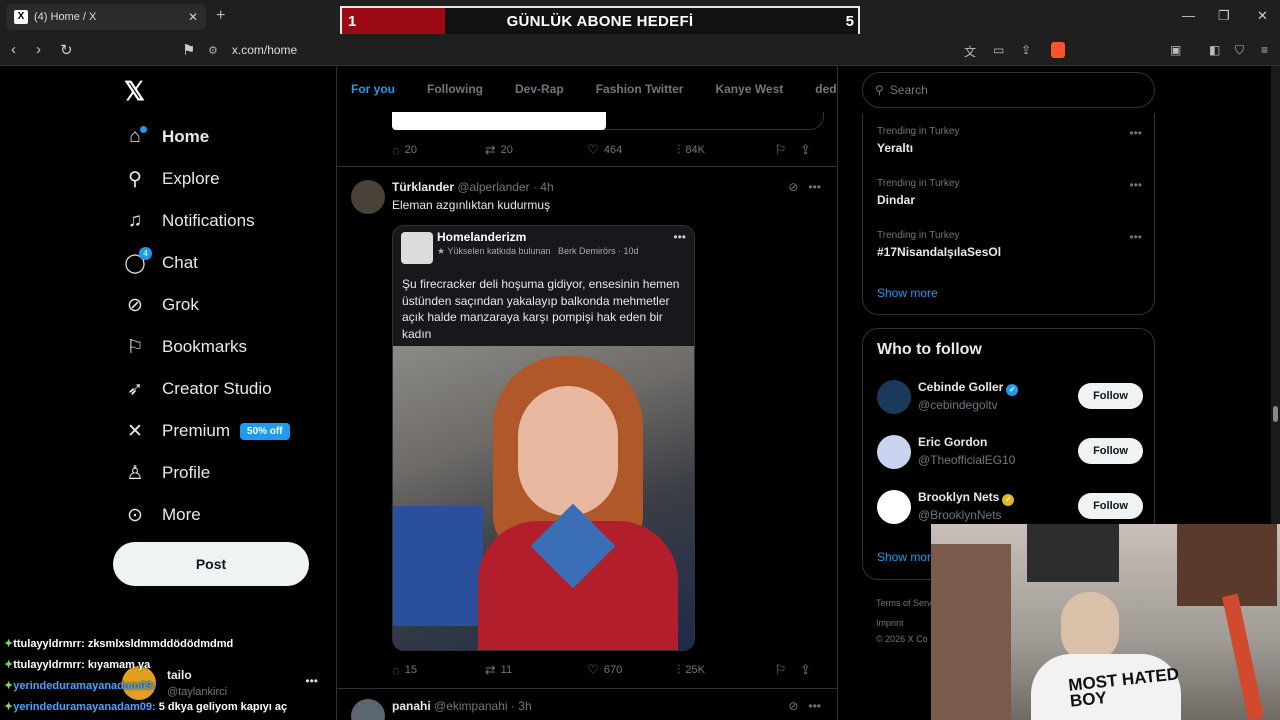 The width and height of the screenshot is (1280, 720). What do you see at coordinates (1262, 16) in the screenshot?
I see `close-window-icon: ✕` at bounding box center [1262, 16].